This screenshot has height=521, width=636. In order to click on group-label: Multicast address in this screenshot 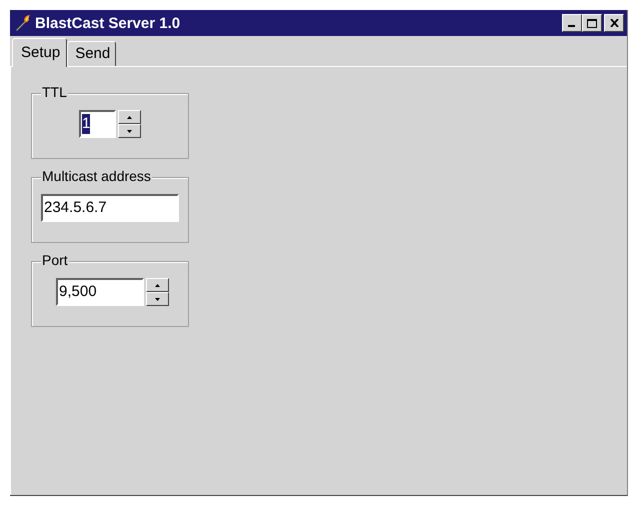, I will do `click(96, 176)`.